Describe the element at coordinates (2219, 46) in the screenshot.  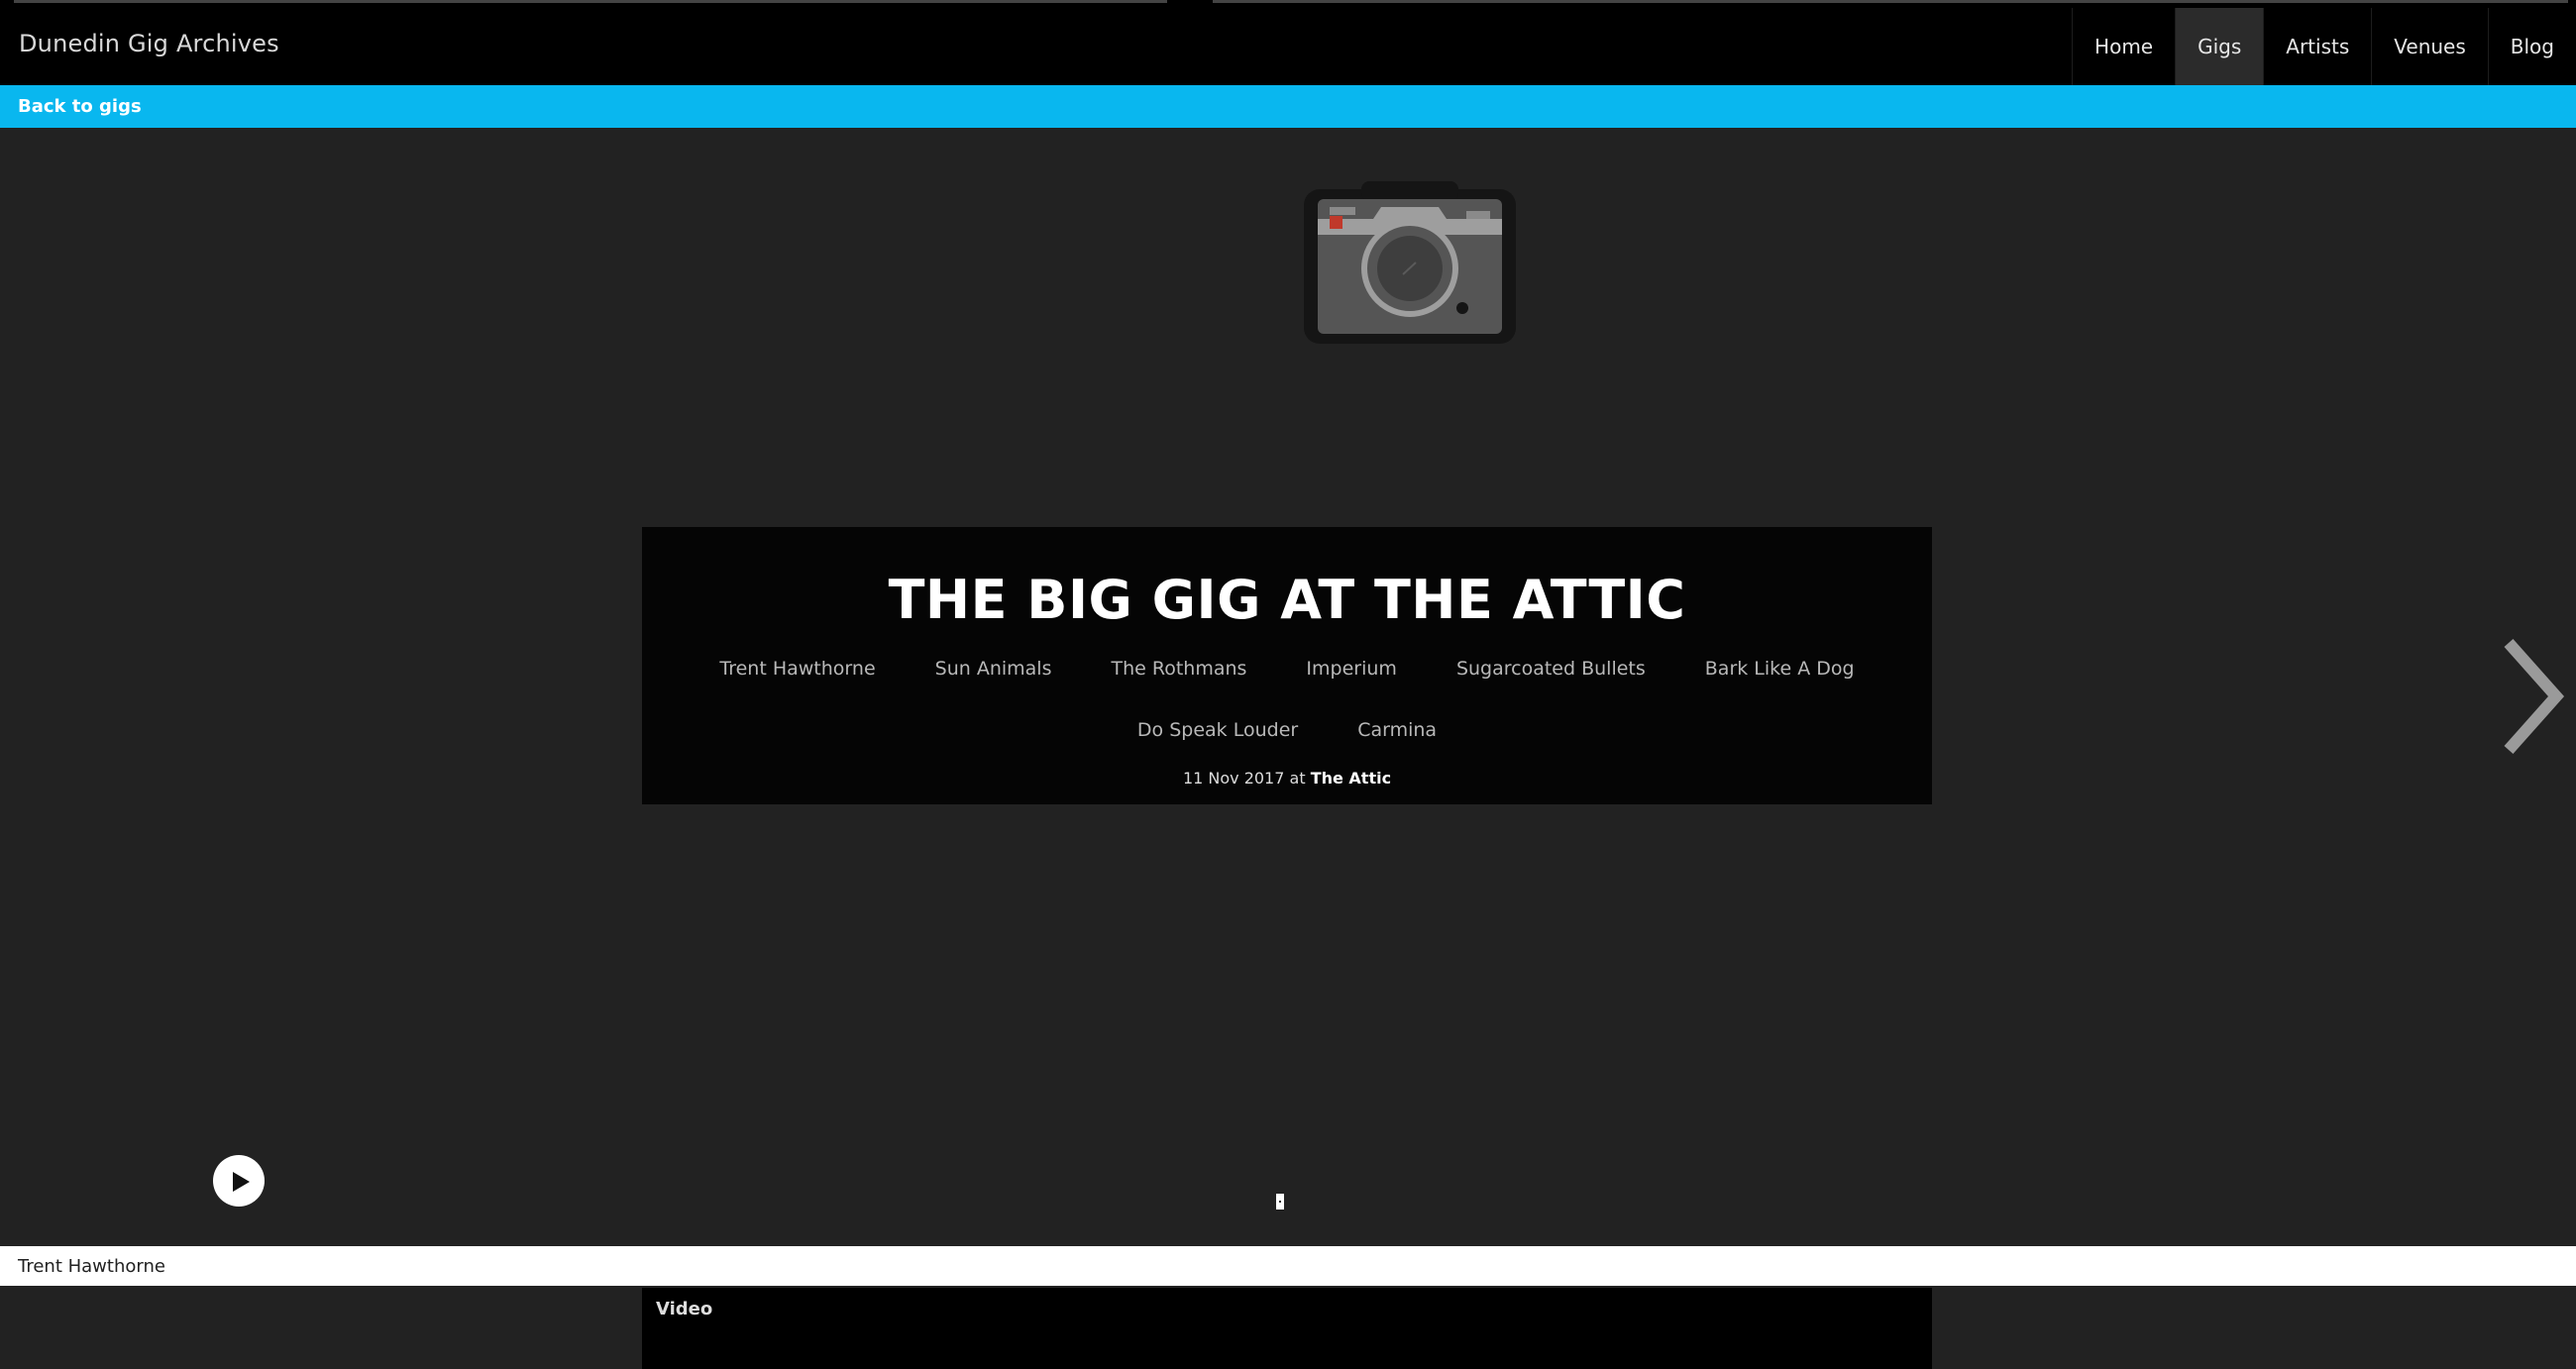
I see `nav-item-gigs: Gigs` at that location.